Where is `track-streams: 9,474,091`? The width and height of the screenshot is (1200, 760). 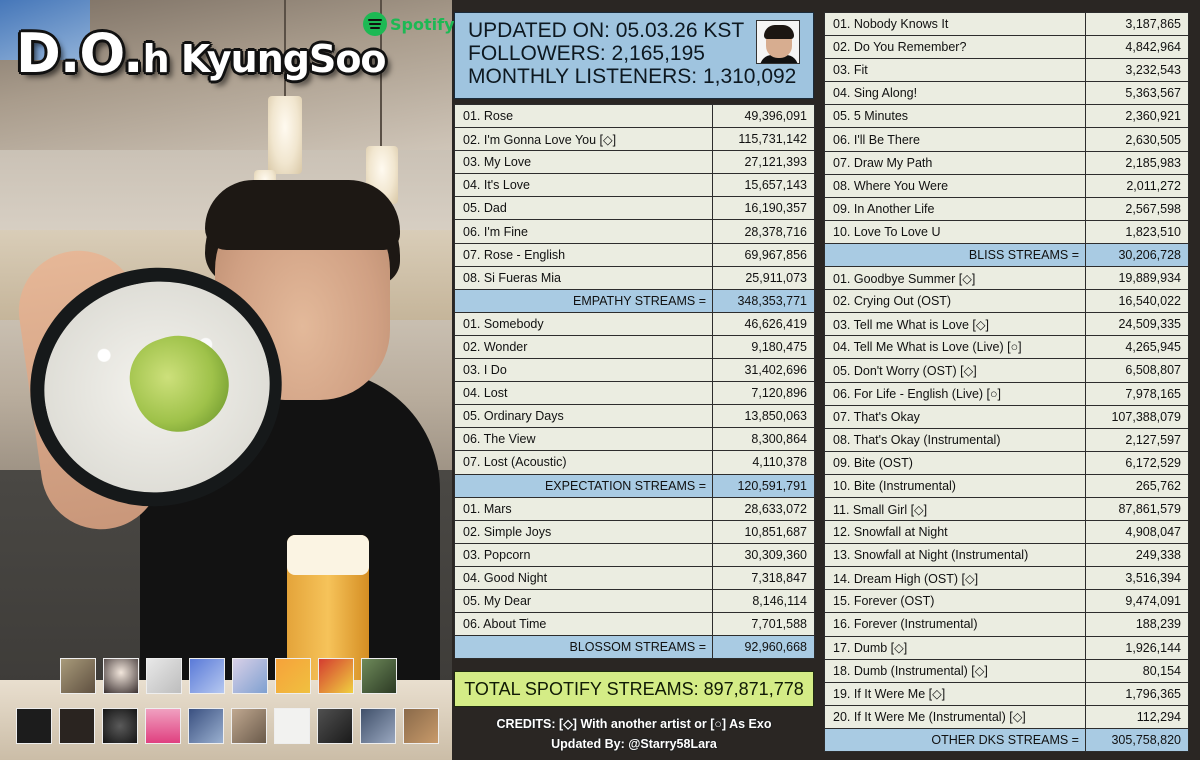 track-streams: 9,474,091 is located at coordinates (1137, 601).